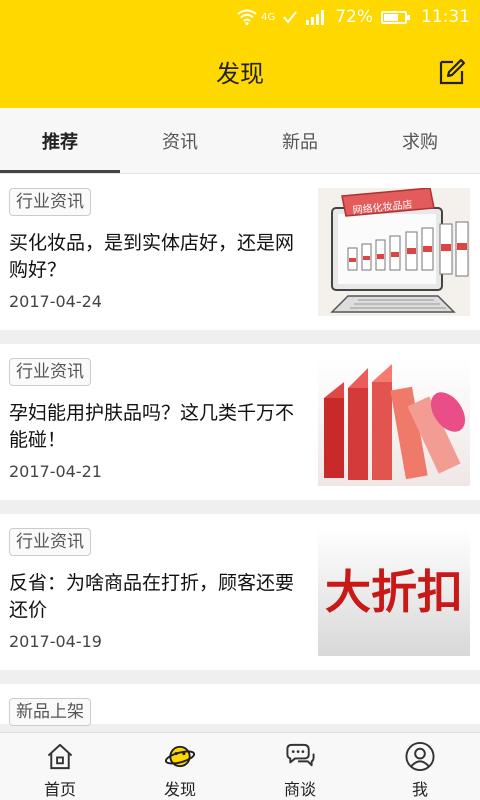 The width and height of the screenshot is (480, 800). I want to click on nav-chat: 商谈, so click(300, 766).